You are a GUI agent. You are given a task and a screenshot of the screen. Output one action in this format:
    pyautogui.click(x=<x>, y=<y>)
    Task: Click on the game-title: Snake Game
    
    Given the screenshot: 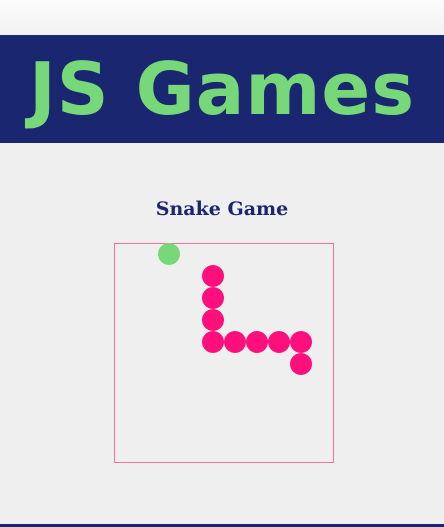 What is the action you would take?
    pyautogui.click(x=222, y=209)
    